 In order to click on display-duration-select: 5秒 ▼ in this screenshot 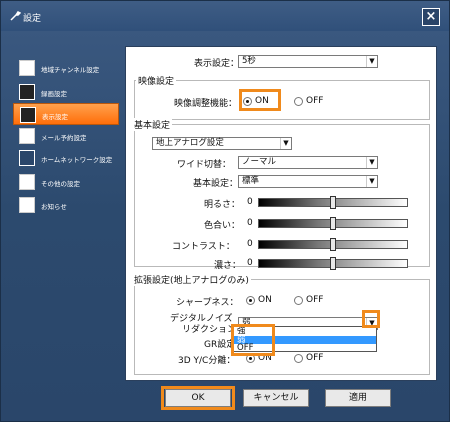, I will do `click(308, 61)`.